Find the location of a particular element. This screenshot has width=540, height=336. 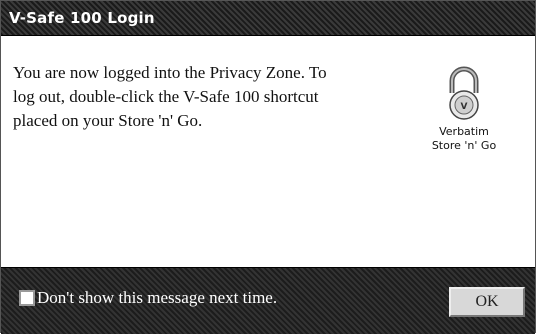

verbatim-logo: V Verbatim Store 'n' Go is located at coordinates (464, 109).